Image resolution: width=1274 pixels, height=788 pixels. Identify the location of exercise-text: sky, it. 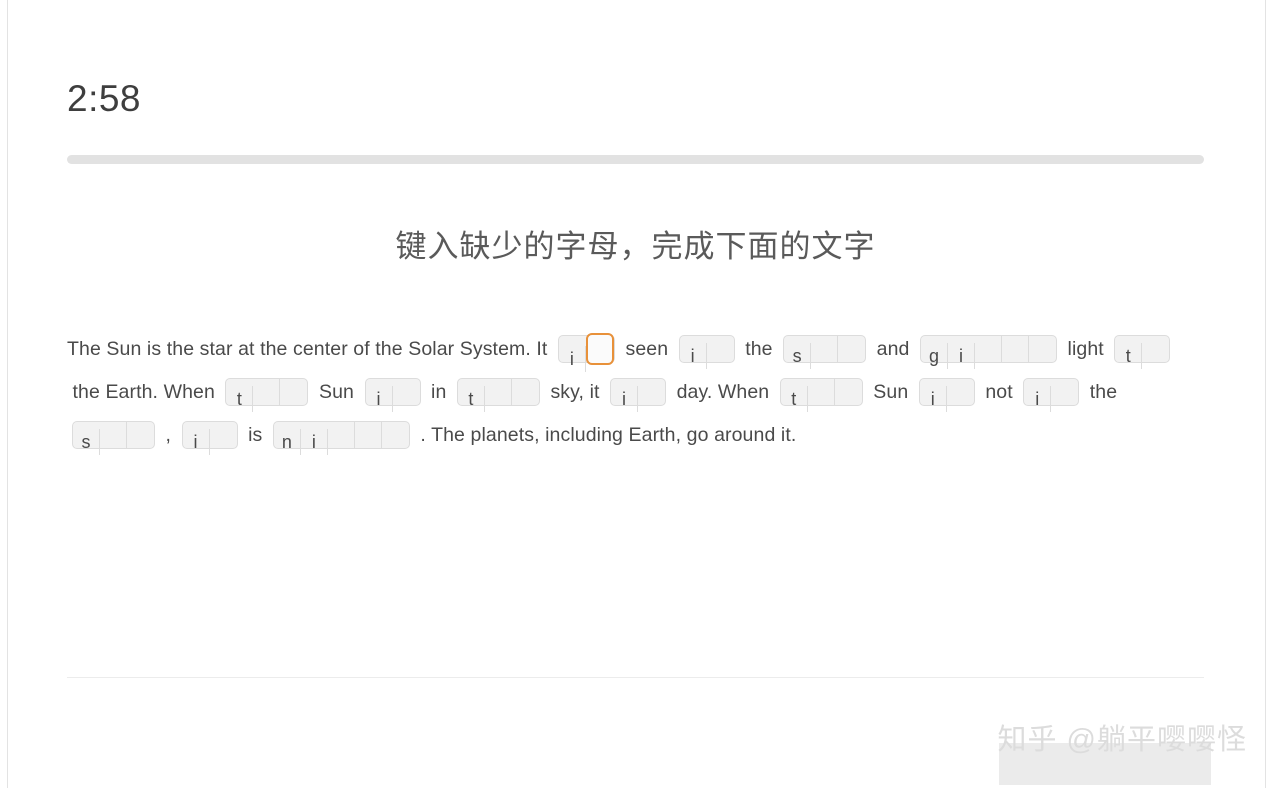
(575, 391).